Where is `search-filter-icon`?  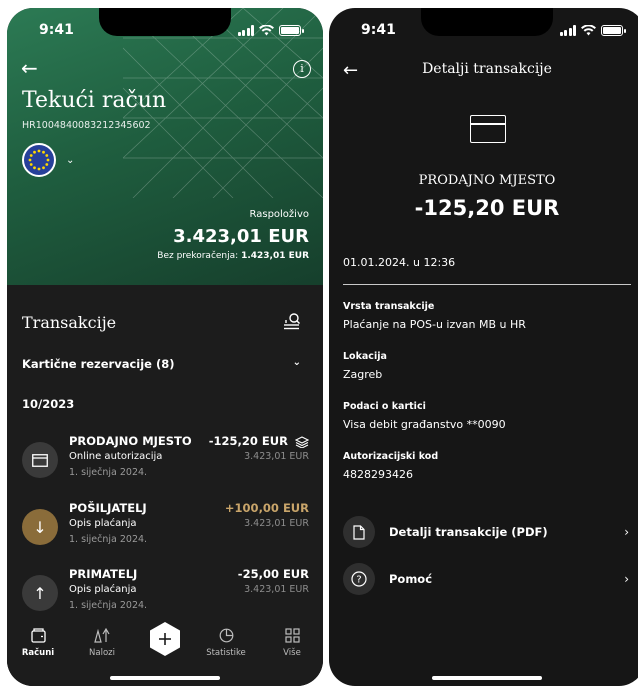
search-filter-icon is located at coordinates (292, 321).